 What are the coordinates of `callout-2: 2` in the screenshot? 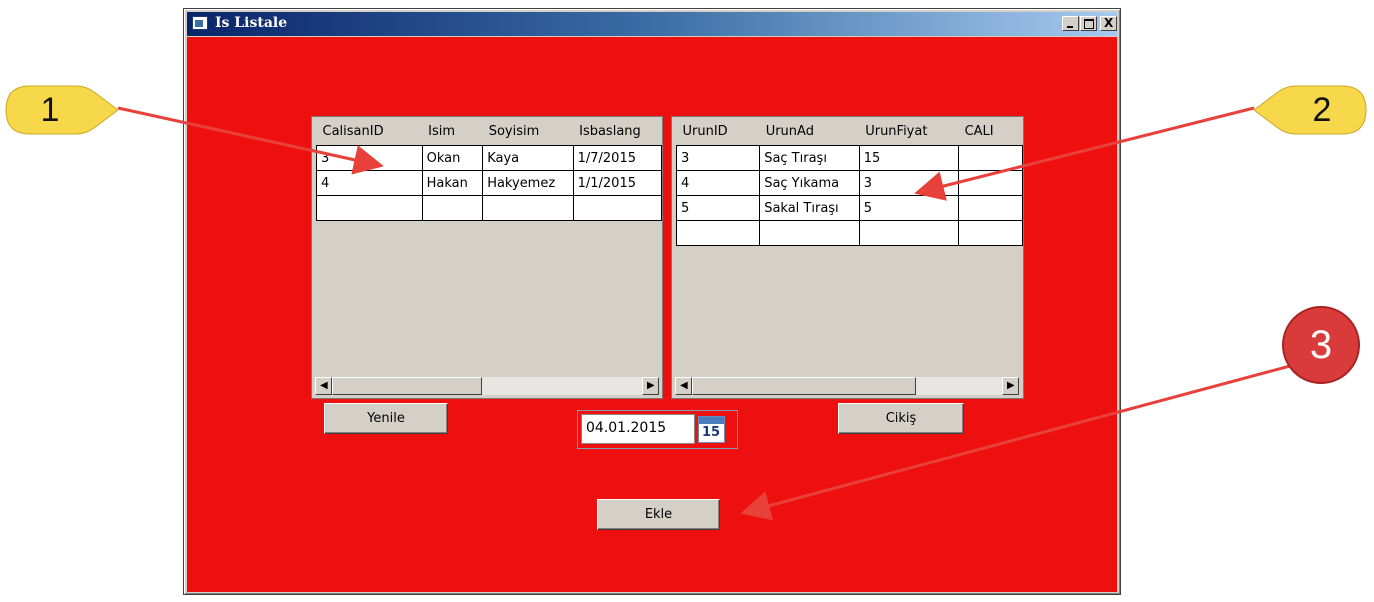 It's located at (1312, 110).